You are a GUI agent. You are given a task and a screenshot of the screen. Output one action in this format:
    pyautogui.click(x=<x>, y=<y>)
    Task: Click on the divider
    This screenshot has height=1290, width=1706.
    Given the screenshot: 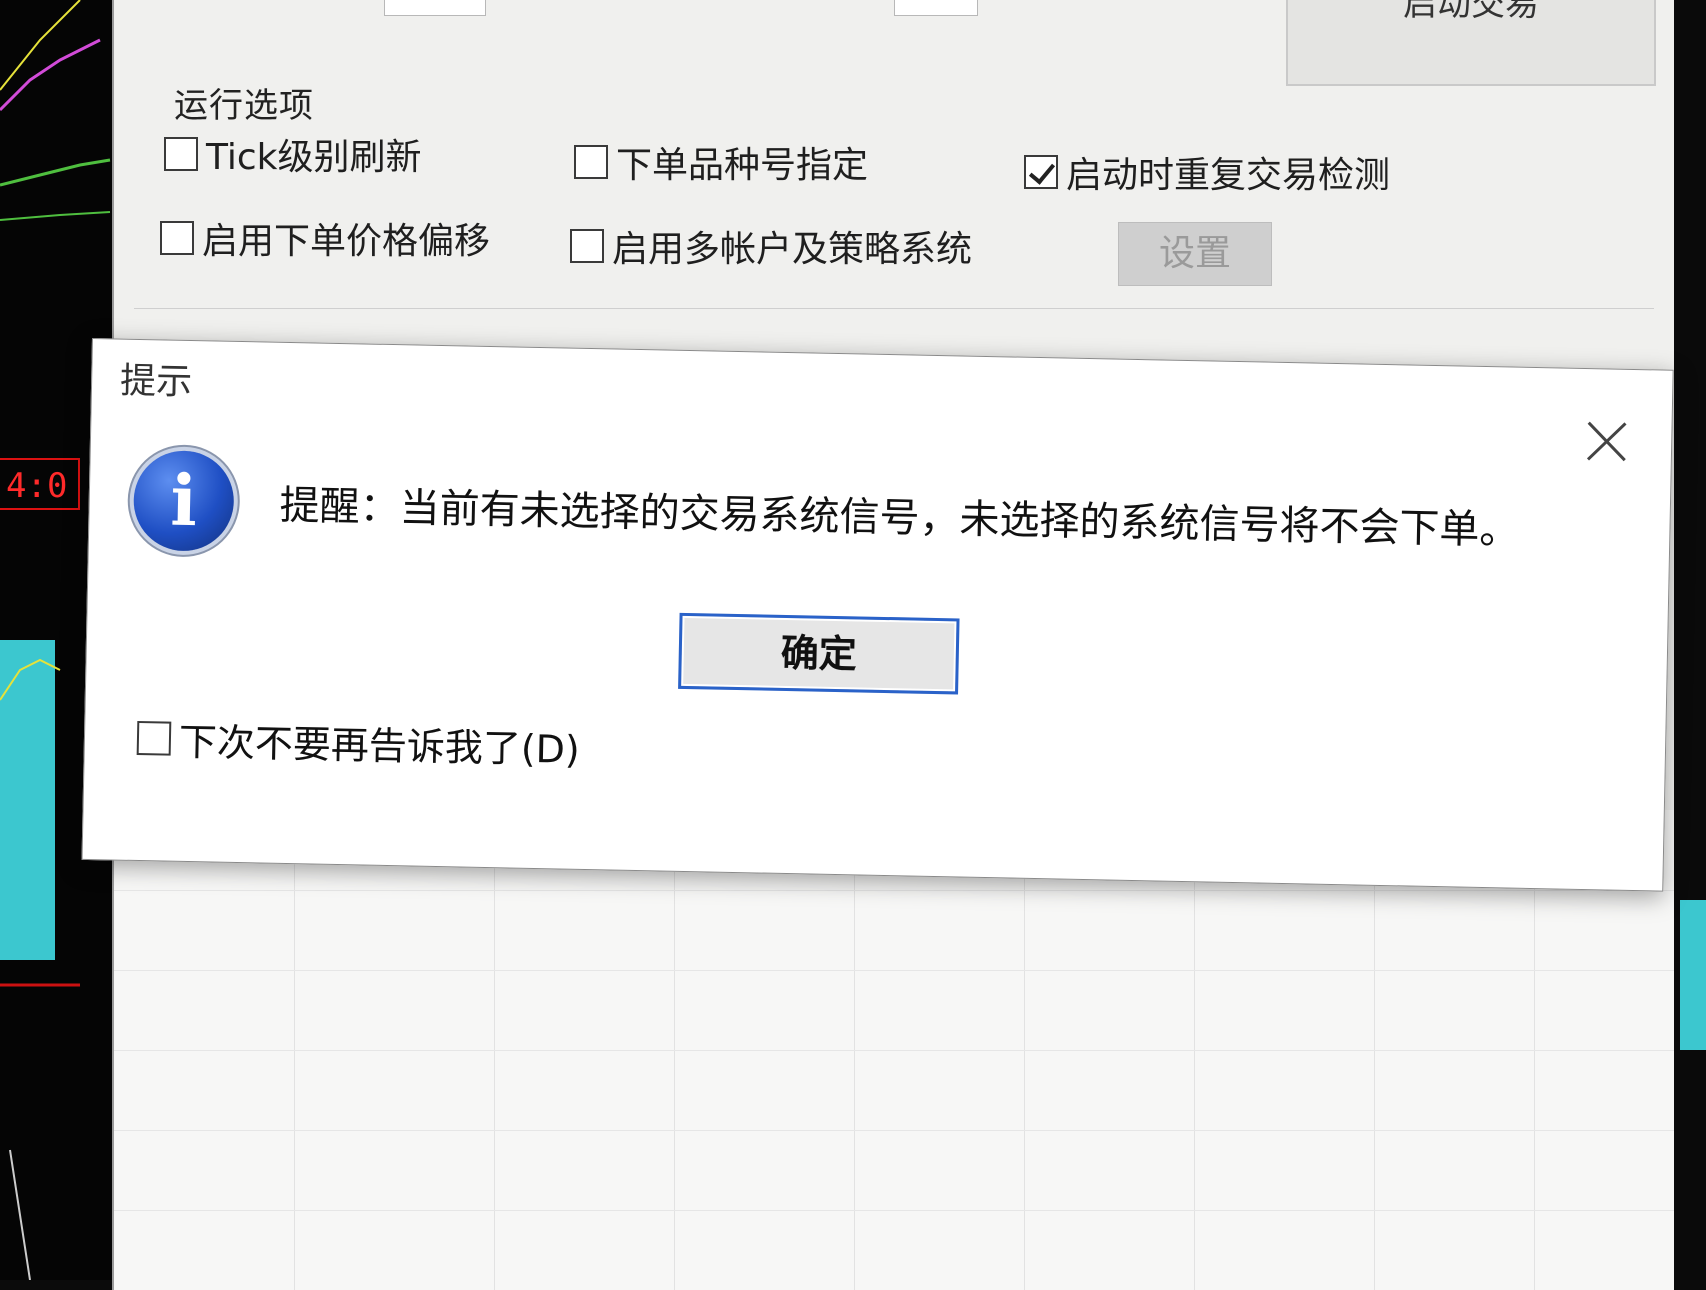 What is the action you would take?
    pyautogui.click(x=894, y=308)
    